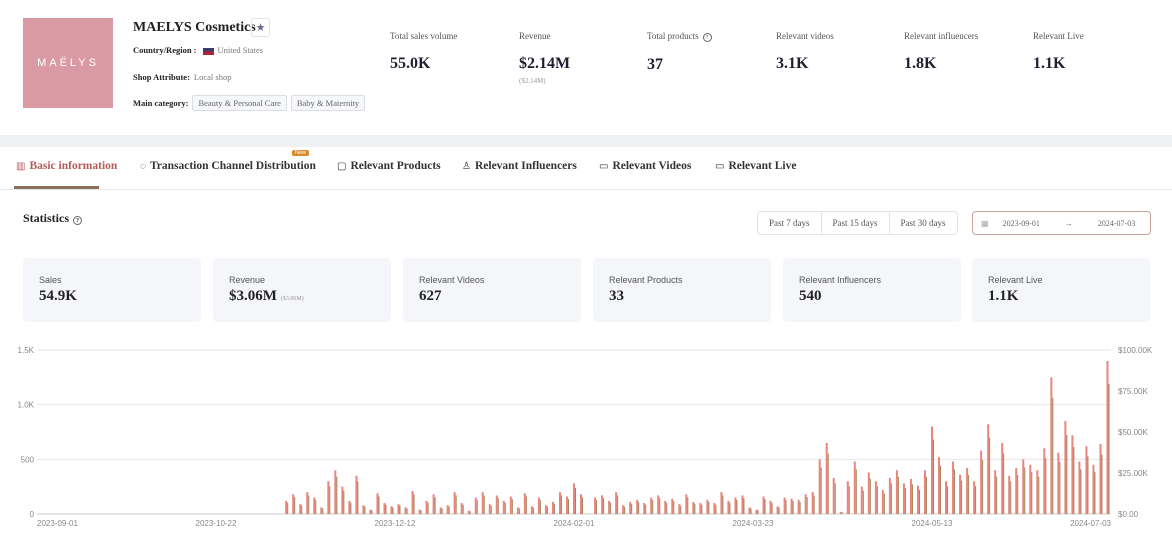  I want to click on category-tag: Beauty & Personal Care, so click(239, 103).